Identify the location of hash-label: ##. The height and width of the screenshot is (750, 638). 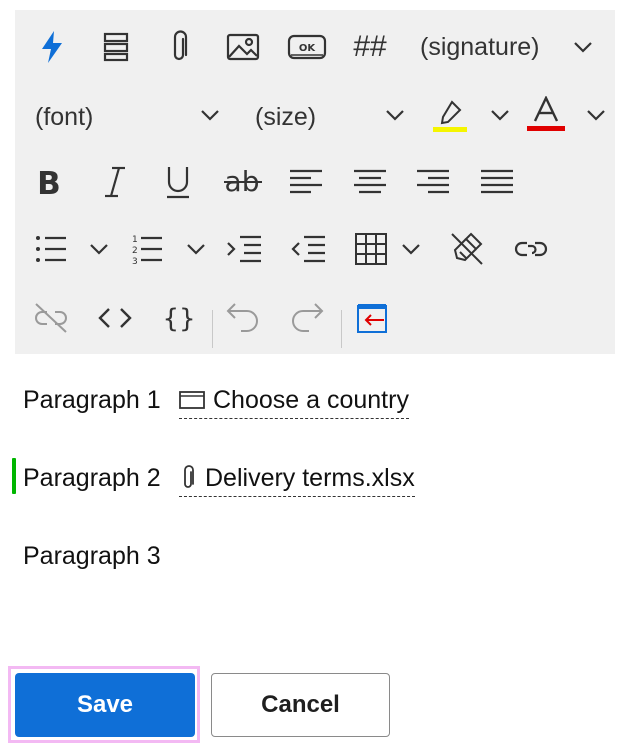
(370, 46).